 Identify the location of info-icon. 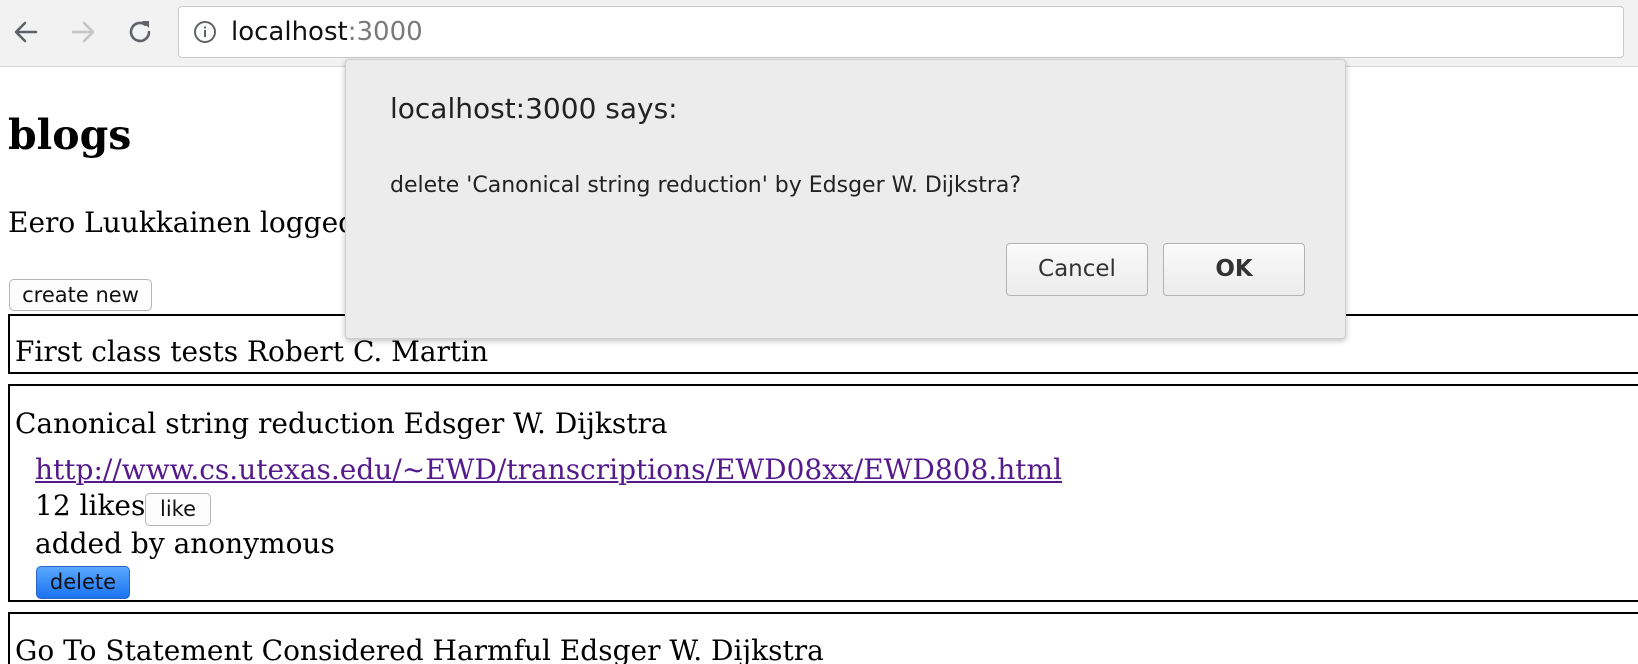
(205, 32).